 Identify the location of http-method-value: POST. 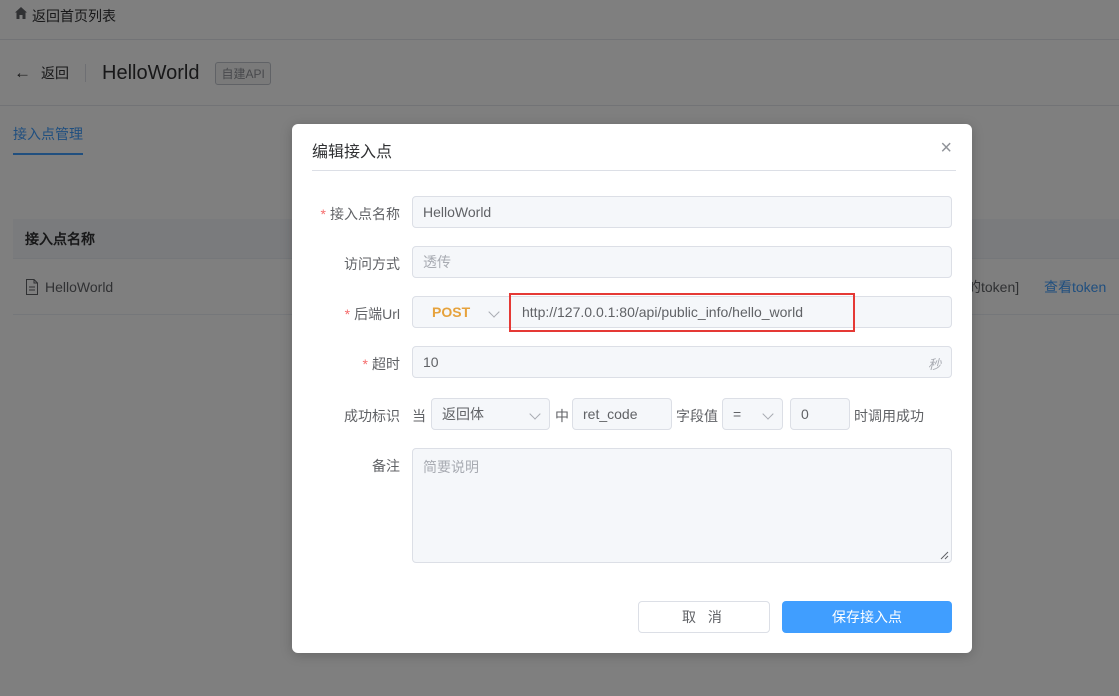
(451, 312).